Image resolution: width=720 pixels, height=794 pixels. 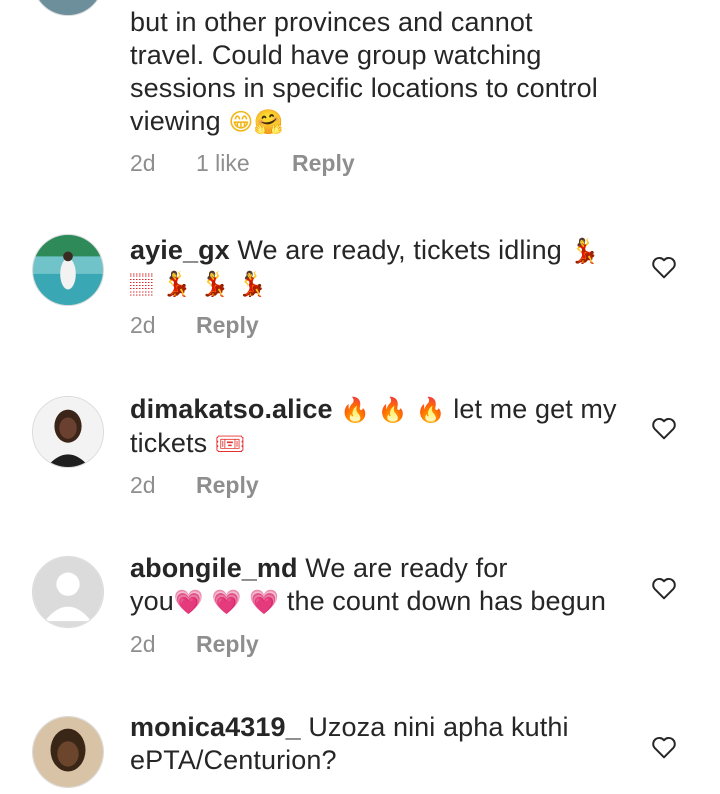 I want to click on dancer-emoji-icon: 💃, so click(x=584, y=251).